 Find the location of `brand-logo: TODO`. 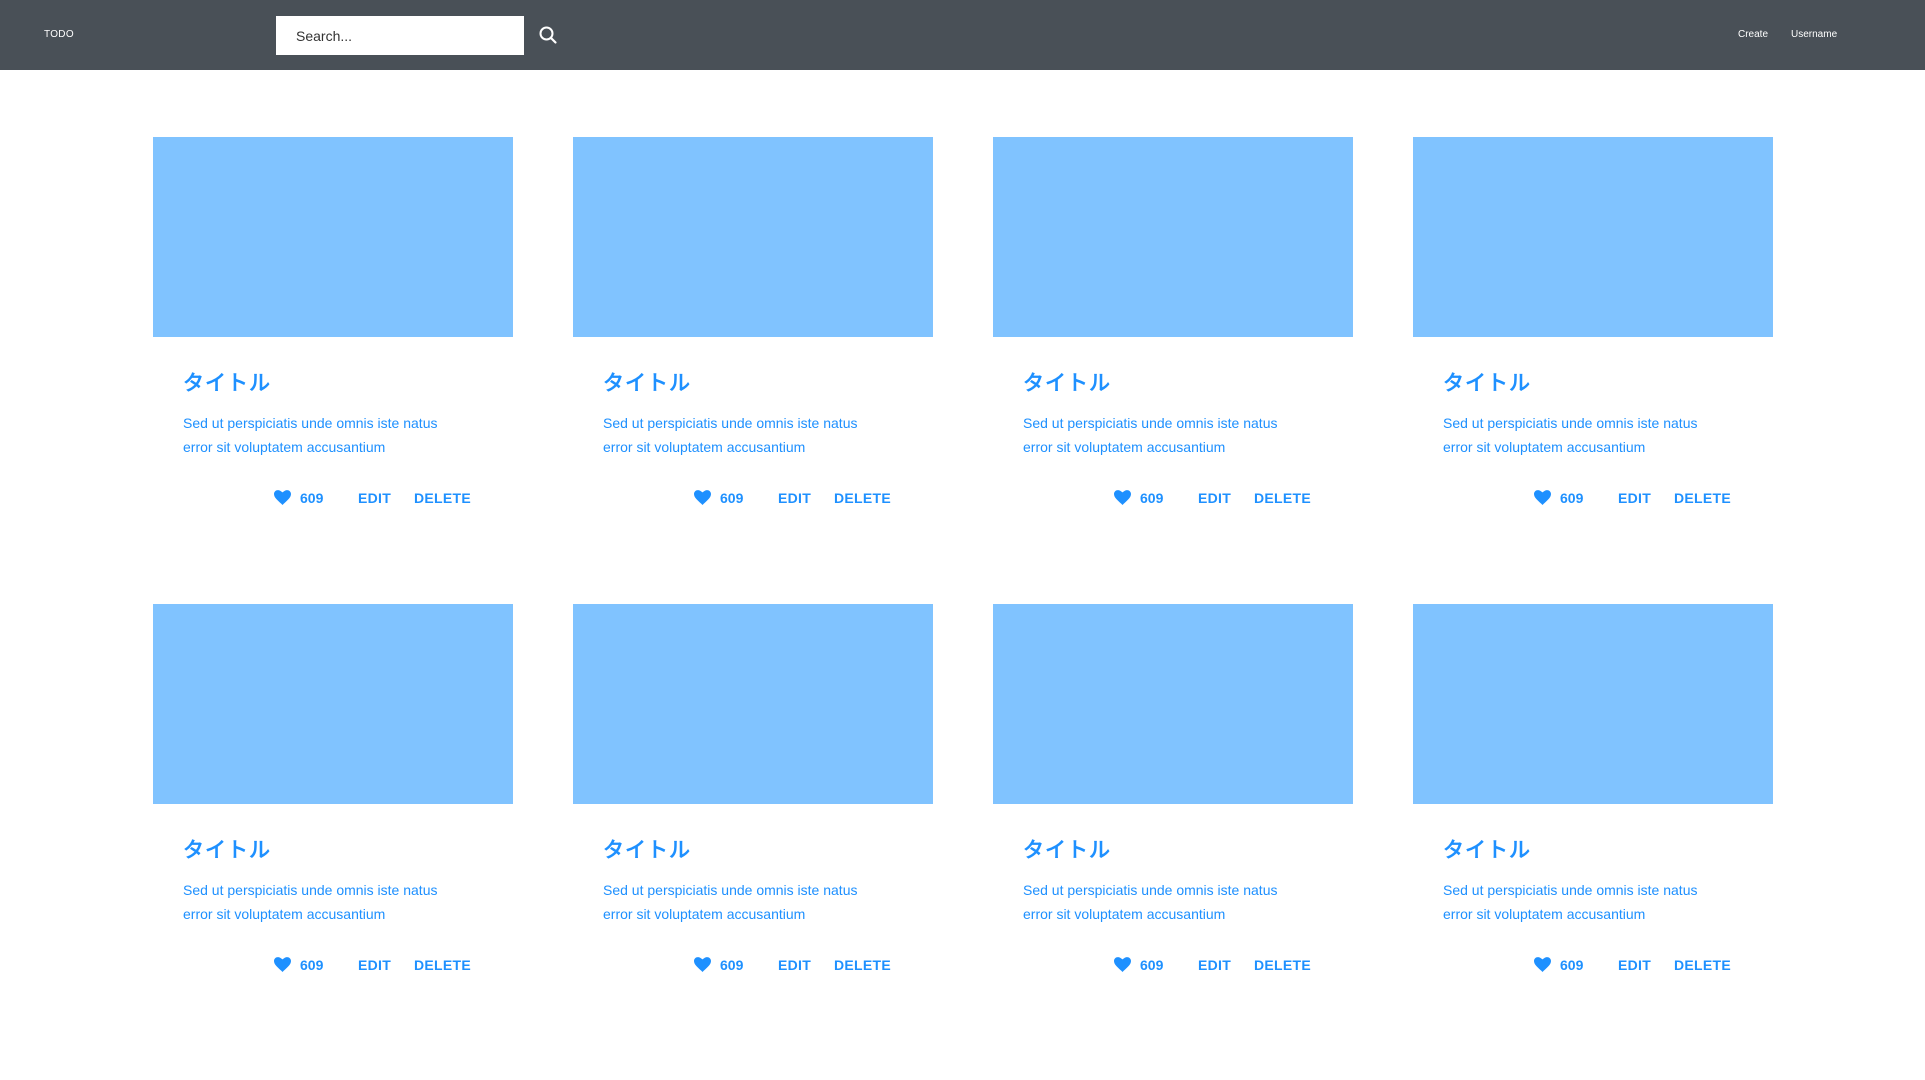

brand-logo: TODO is located at coordinates (59, 35).